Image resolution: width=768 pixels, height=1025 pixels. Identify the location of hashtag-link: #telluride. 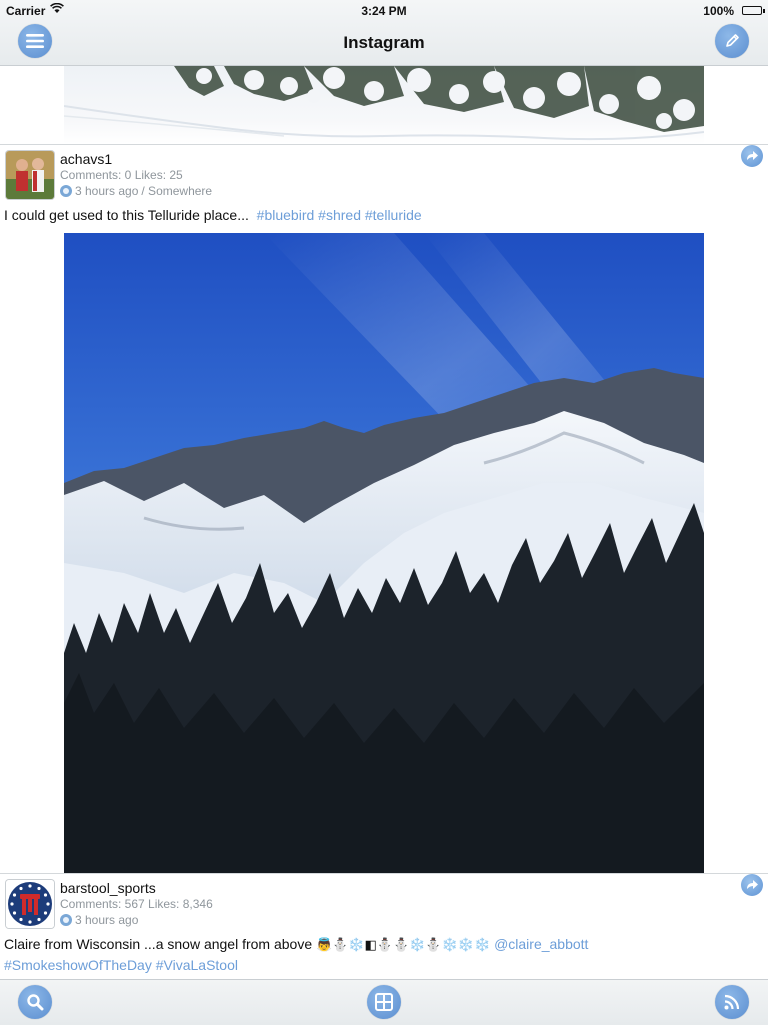
(393, 215).